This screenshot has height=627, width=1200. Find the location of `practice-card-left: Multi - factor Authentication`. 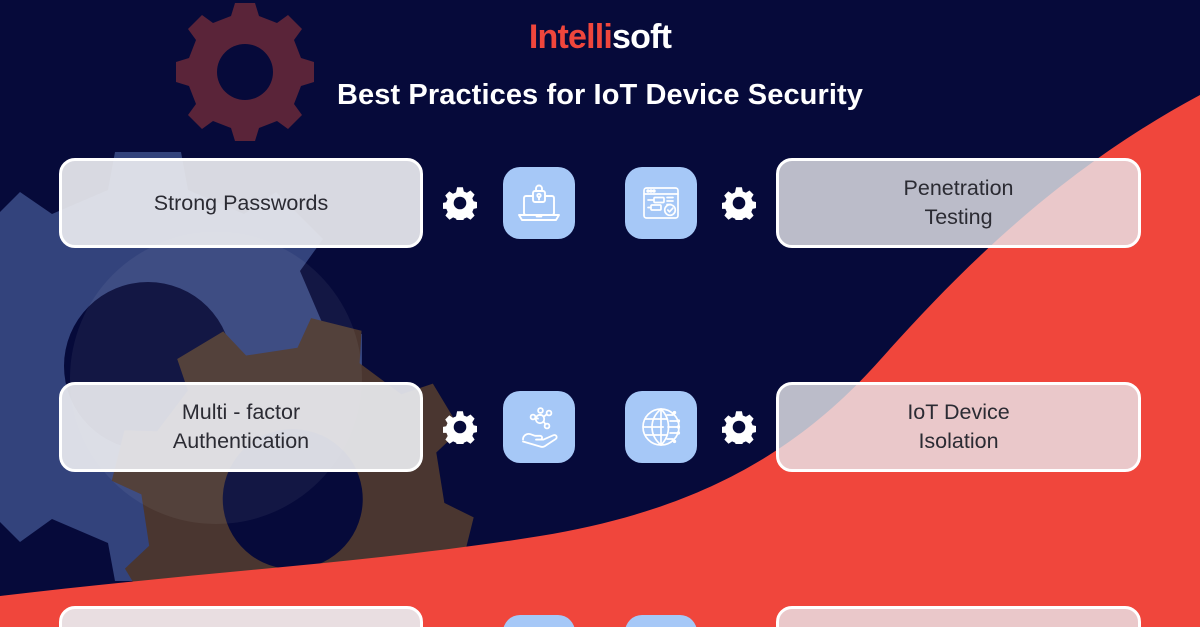

practice-card-left: Multi - factor Authentication is located at coordinates (241, 427).